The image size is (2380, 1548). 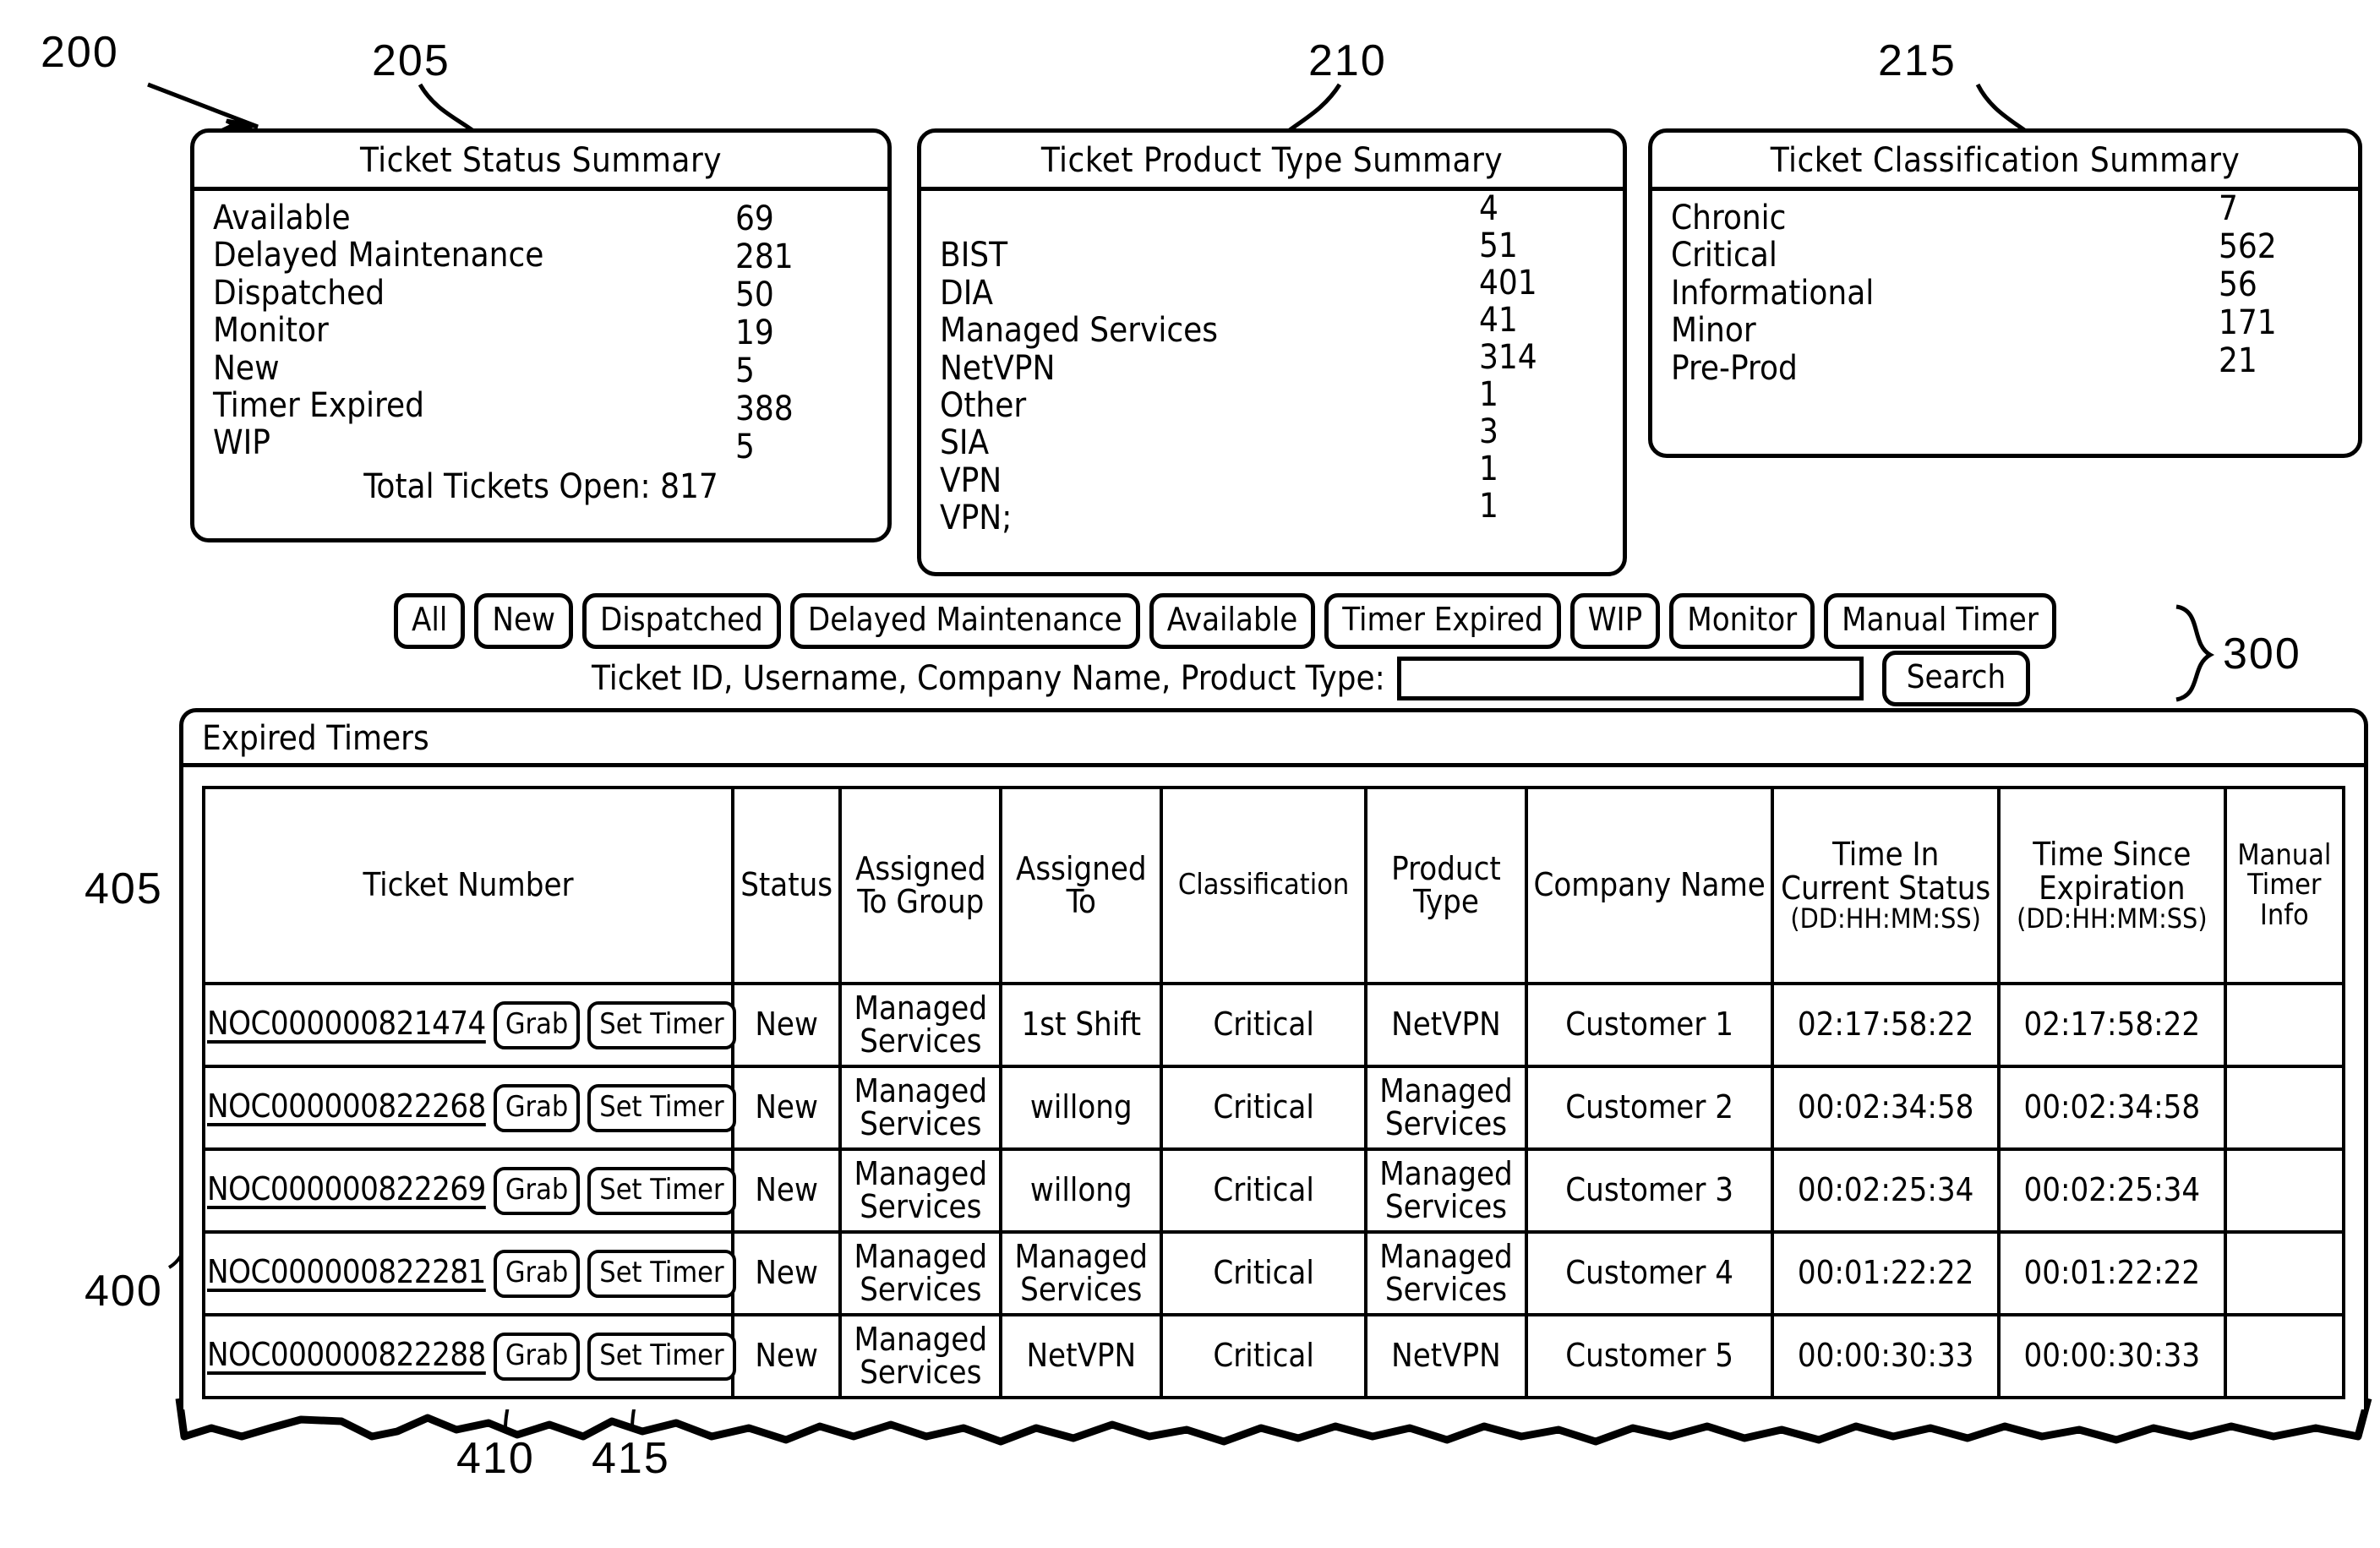 What do you see at coordinates (1886, 885) in the screenshot?
I see `col-time-in-current-status: Time In Current Status (DD:HH:MM:SS)` at bounding box center [1886, 885].